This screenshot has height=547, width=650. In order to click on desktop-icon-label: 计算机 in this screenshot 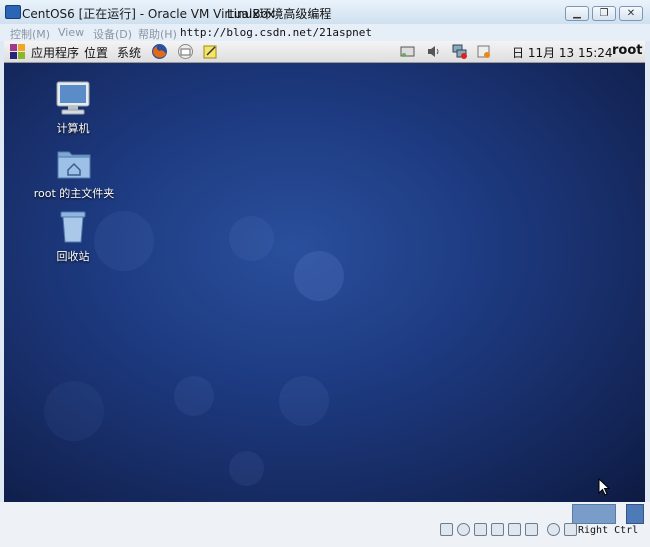, I will do `click(73, 128)`.